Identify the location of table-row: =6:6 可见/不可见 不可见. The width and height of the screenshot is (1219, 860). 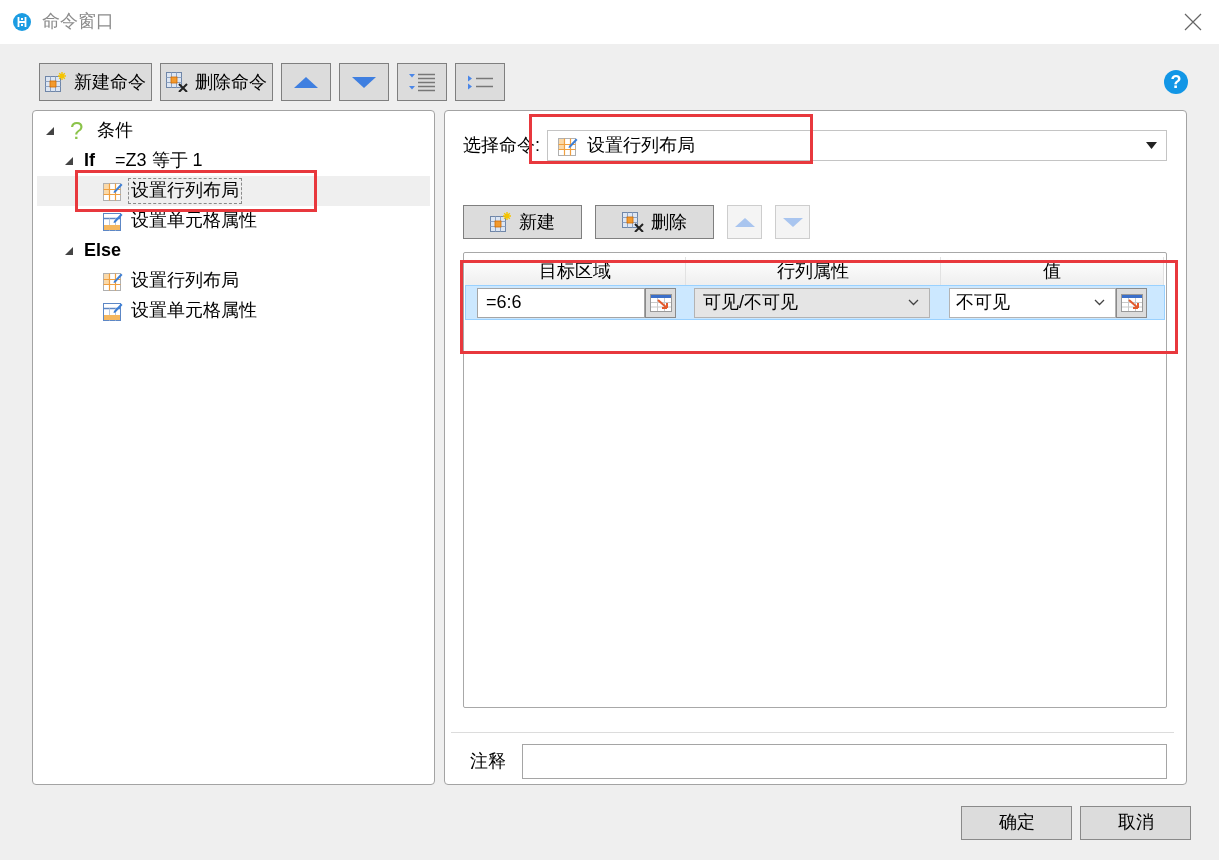
(815, 302).